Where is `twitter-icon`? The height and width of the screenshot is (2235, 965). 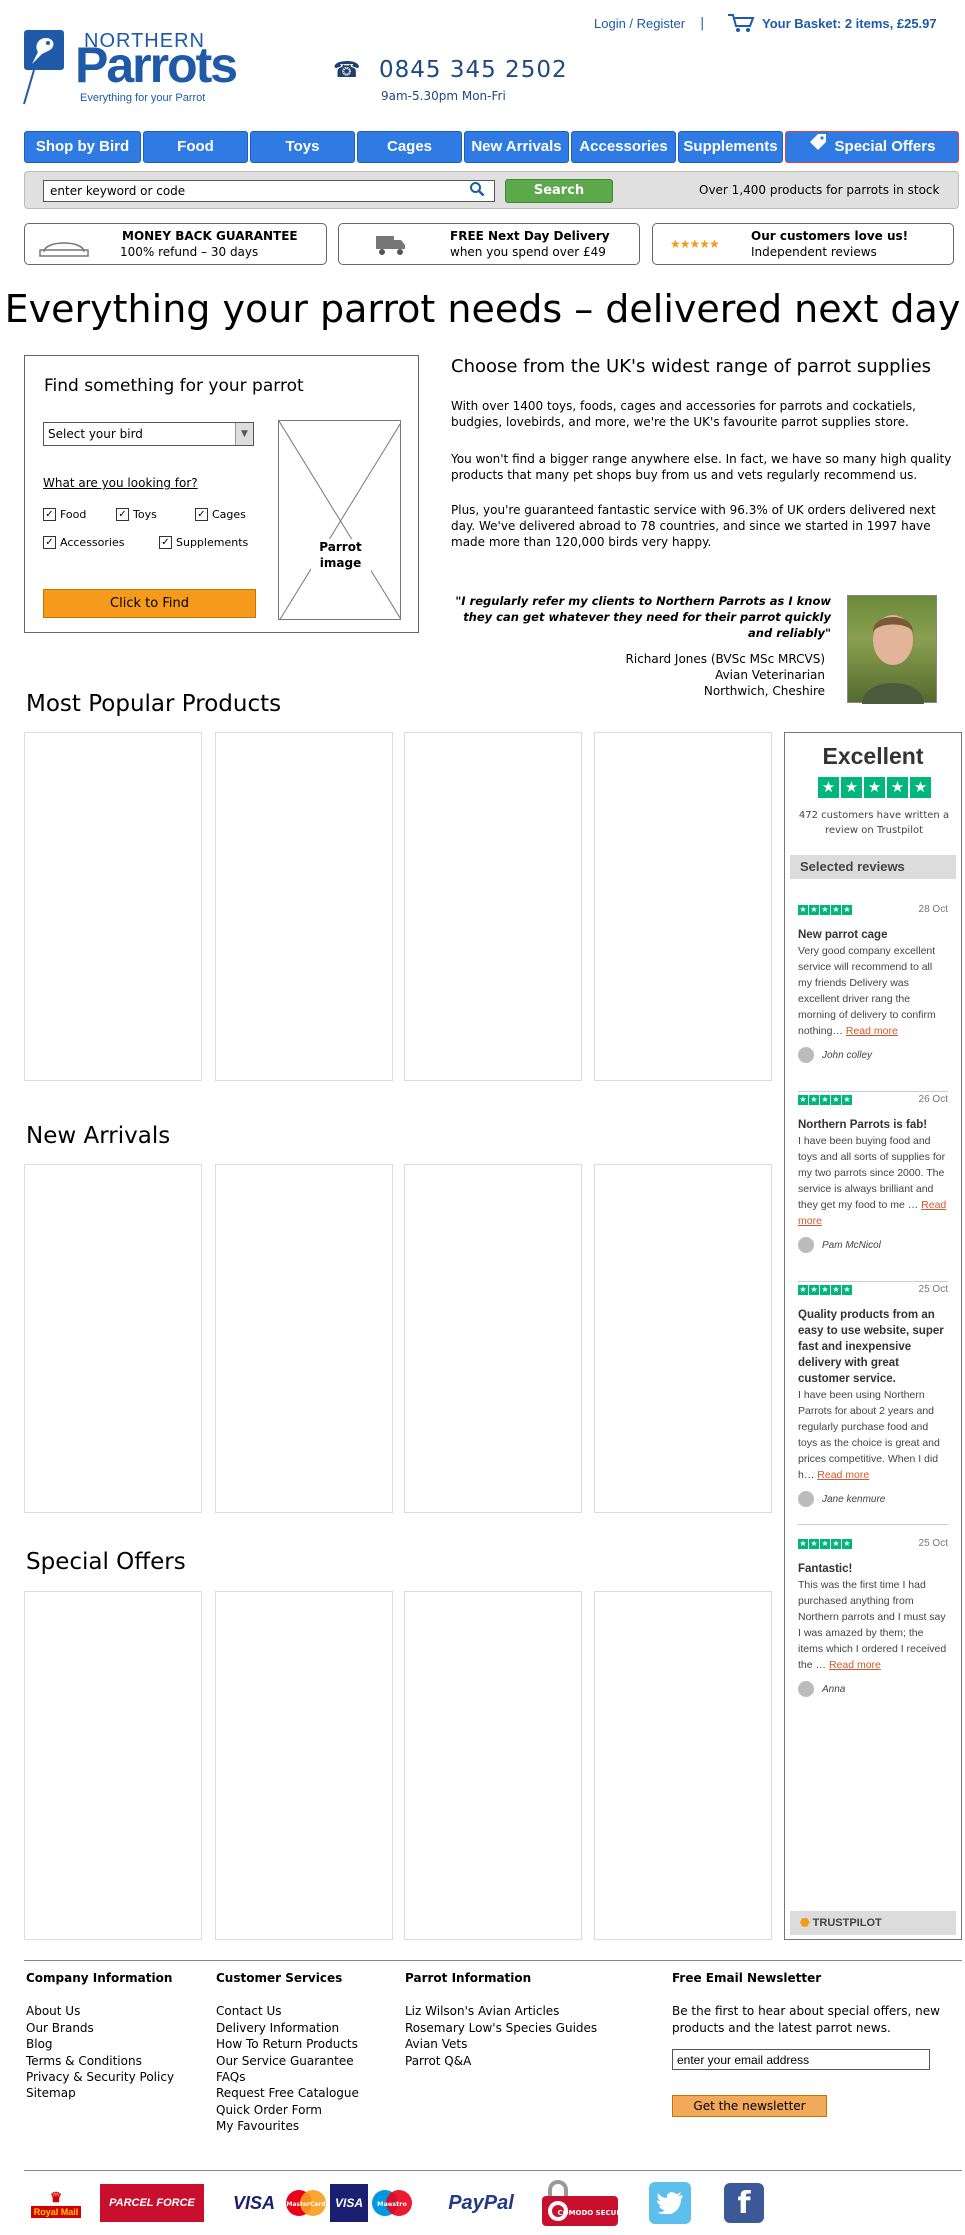 twitter-icon is located at coordinates (670, 2203).